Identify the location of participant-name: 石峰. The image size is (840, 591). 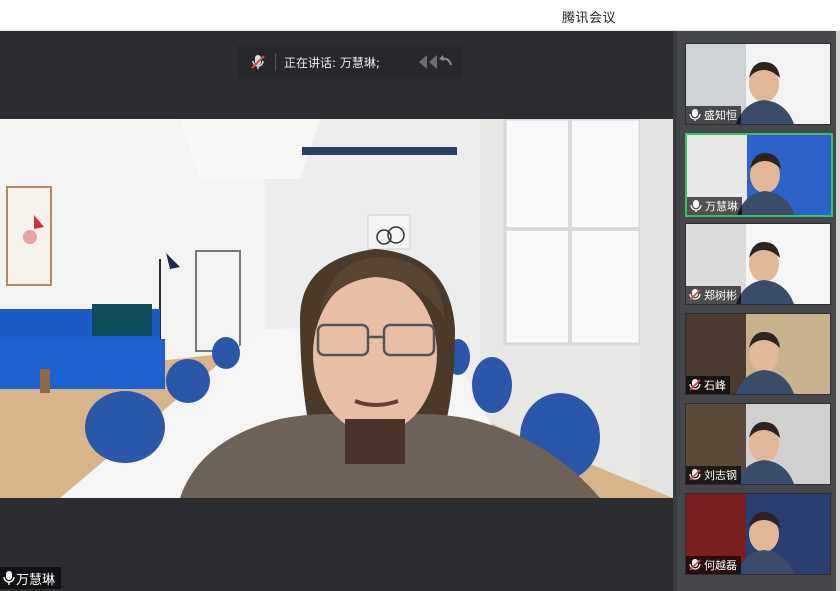
(715, 385).